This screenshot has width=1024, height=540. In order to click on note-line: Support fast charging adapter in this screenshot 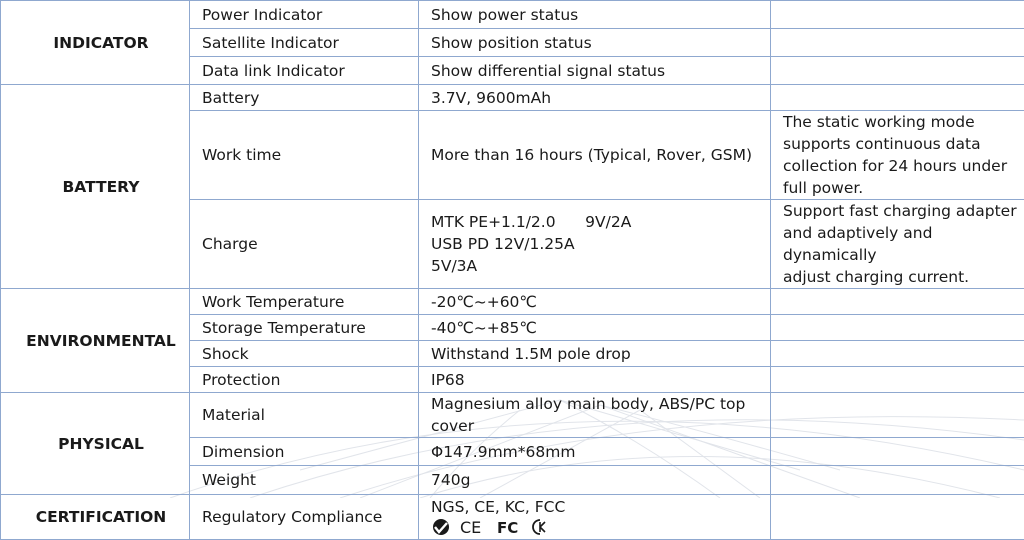, I will do `click(903, 211)`.